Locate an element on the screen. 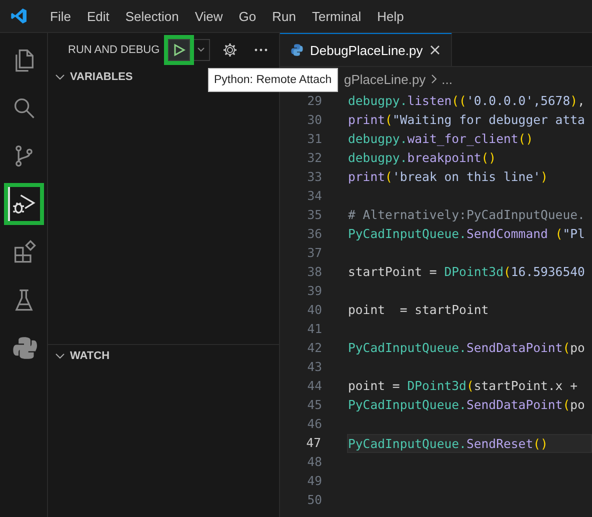 This screenshot has width=592, height=517. chevron-right-icon is located at coordinates (434, 79).